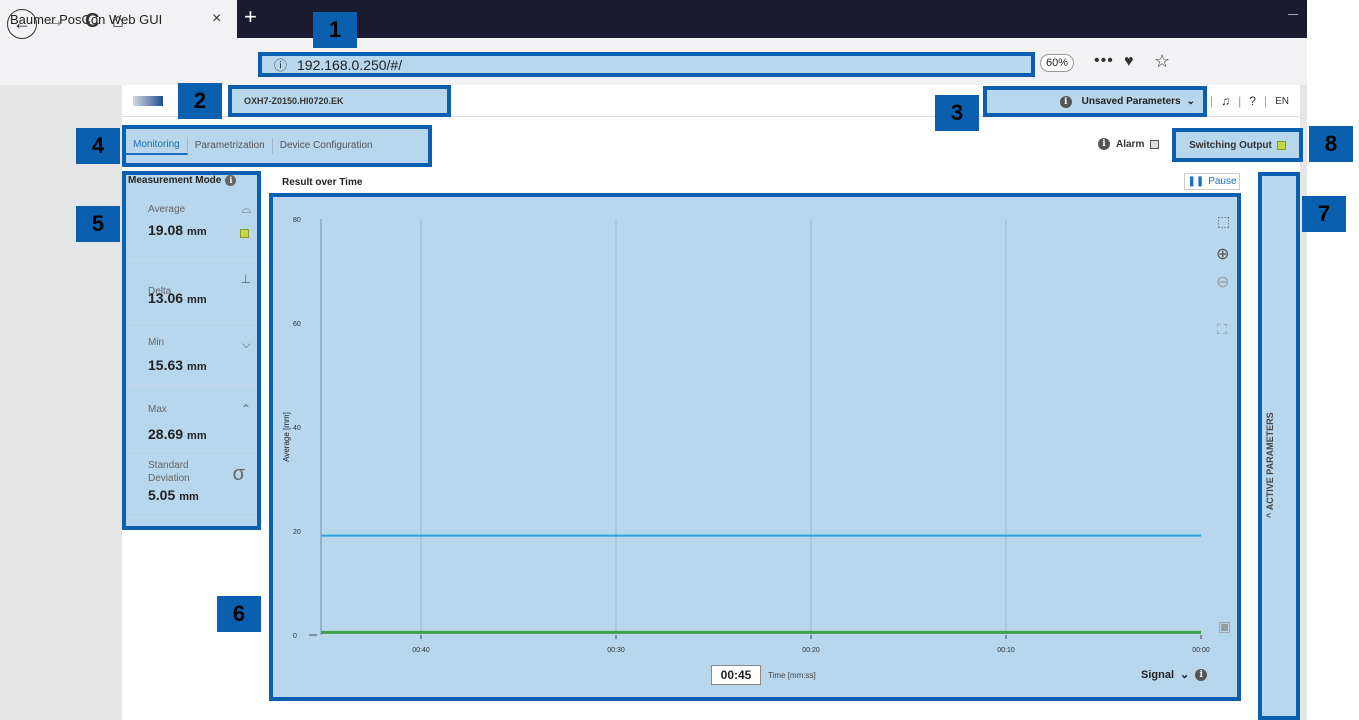 This screenshot has height=720, width=1359. Describe the element at coordinates (297, 220) in the screenshot. I see `y-tick-label: 80` at that location.